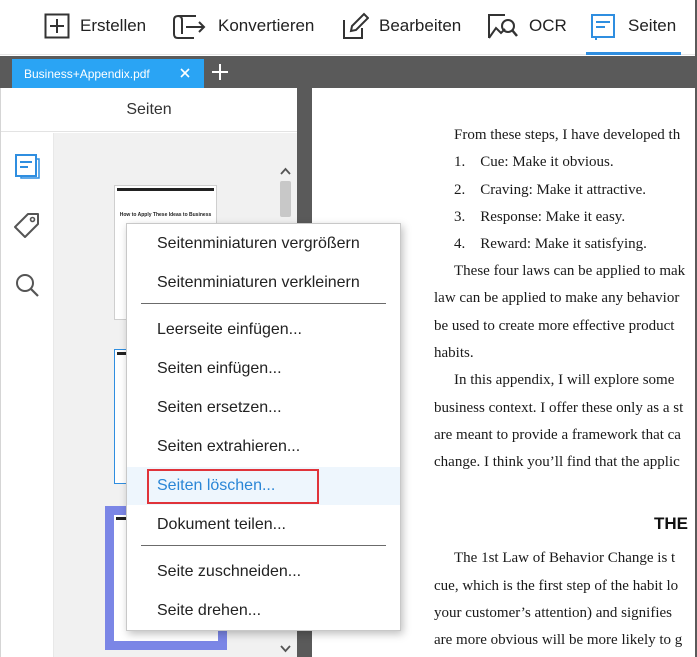 The height and width of the screenshot is (657, 697). I want to click on section-heading: THE, so click(671, 523).